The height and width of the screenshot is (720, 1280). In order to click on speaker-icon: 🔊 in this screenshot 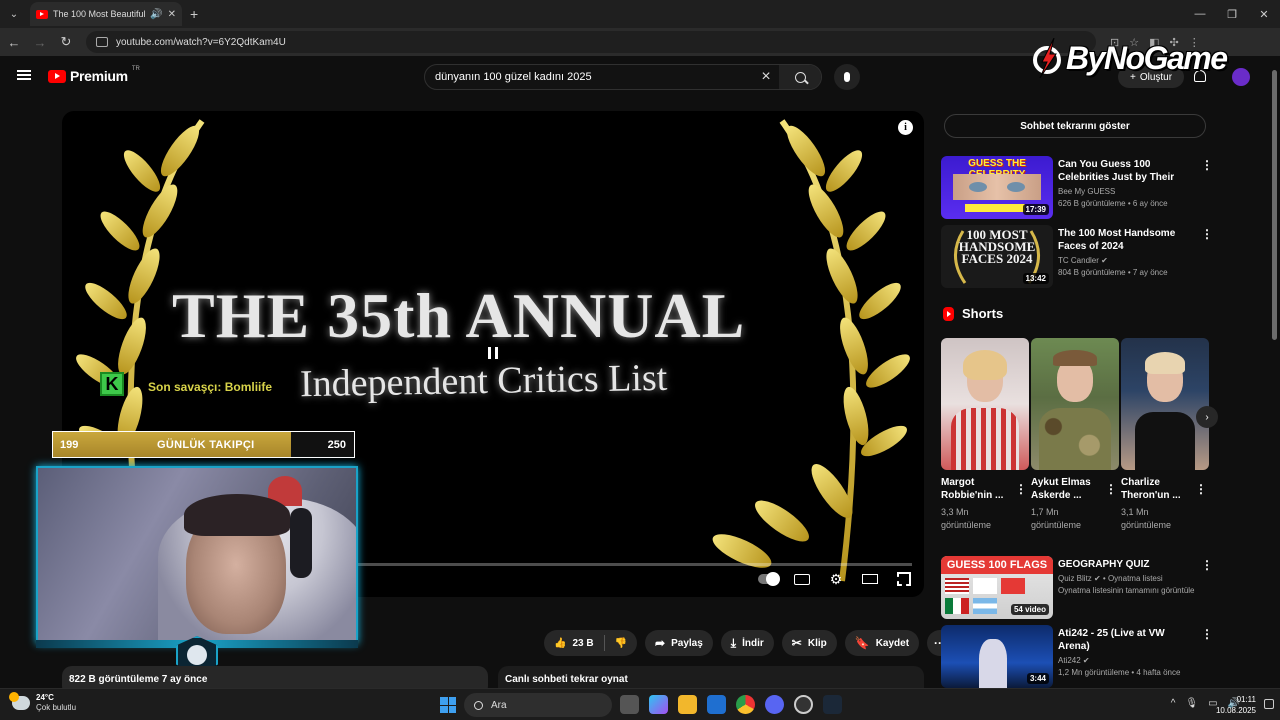, I will do `click(156, 14)`.